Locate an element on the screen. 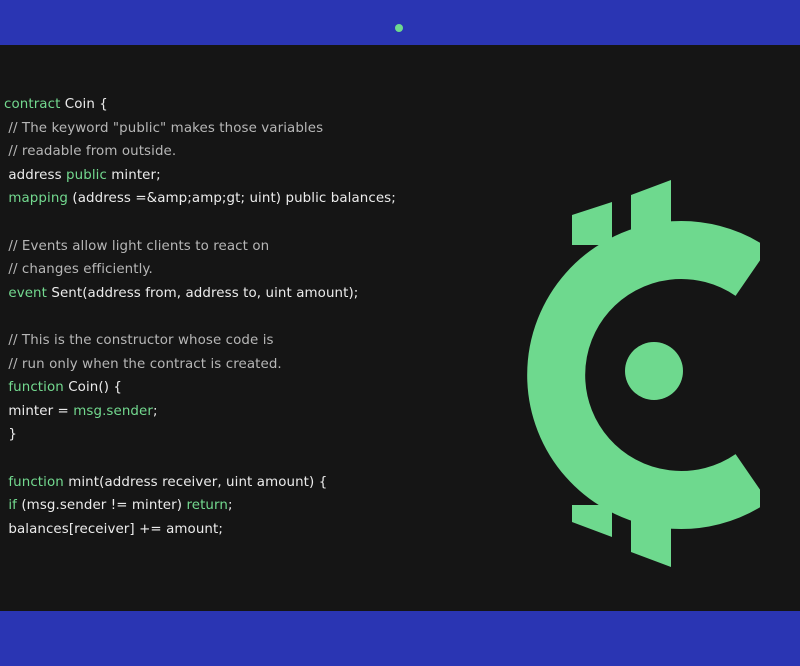  device-top-bezel is located at coordinates (400, 22).